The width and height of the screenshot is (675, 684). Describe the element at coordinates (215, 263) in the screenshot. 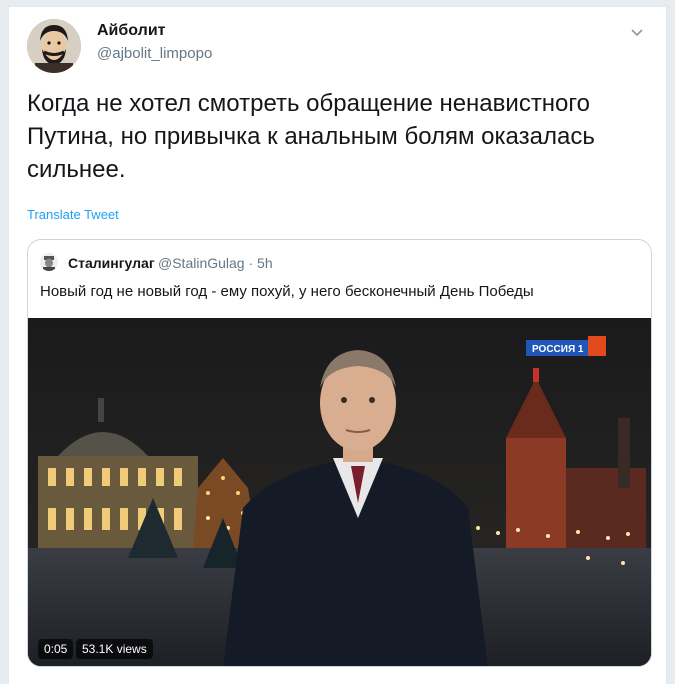

I see `quoted-author-handle: @StalinGulag · 5h` at that location.